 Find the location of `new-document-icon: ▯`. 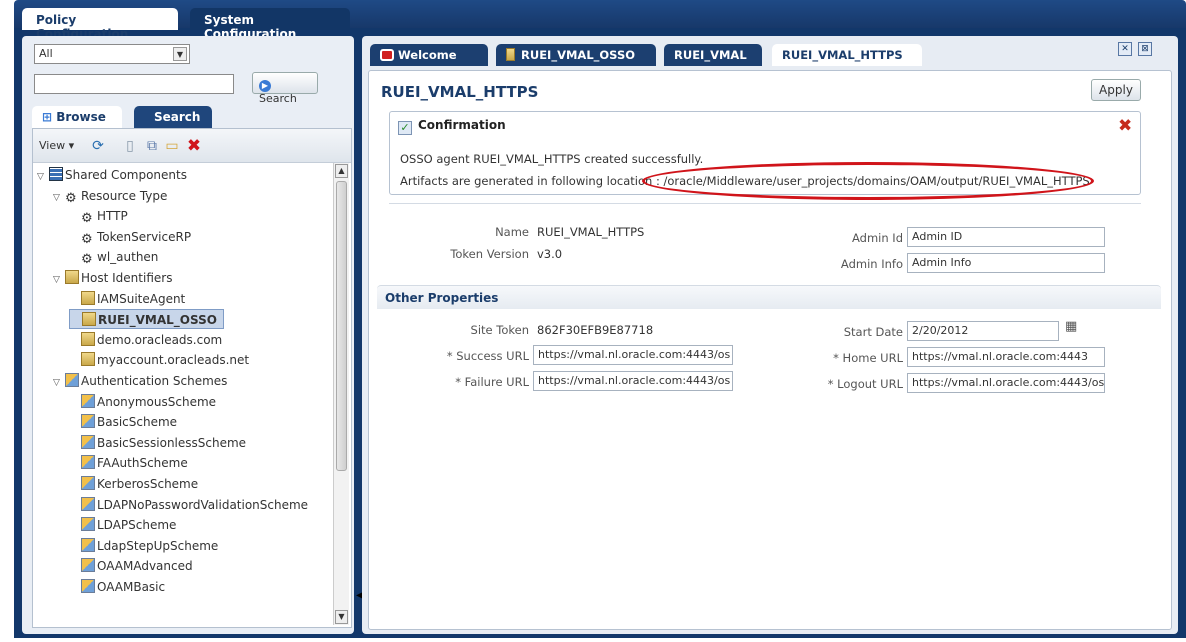

new-document-icon: ▯ is located at coordinates (130, 146).